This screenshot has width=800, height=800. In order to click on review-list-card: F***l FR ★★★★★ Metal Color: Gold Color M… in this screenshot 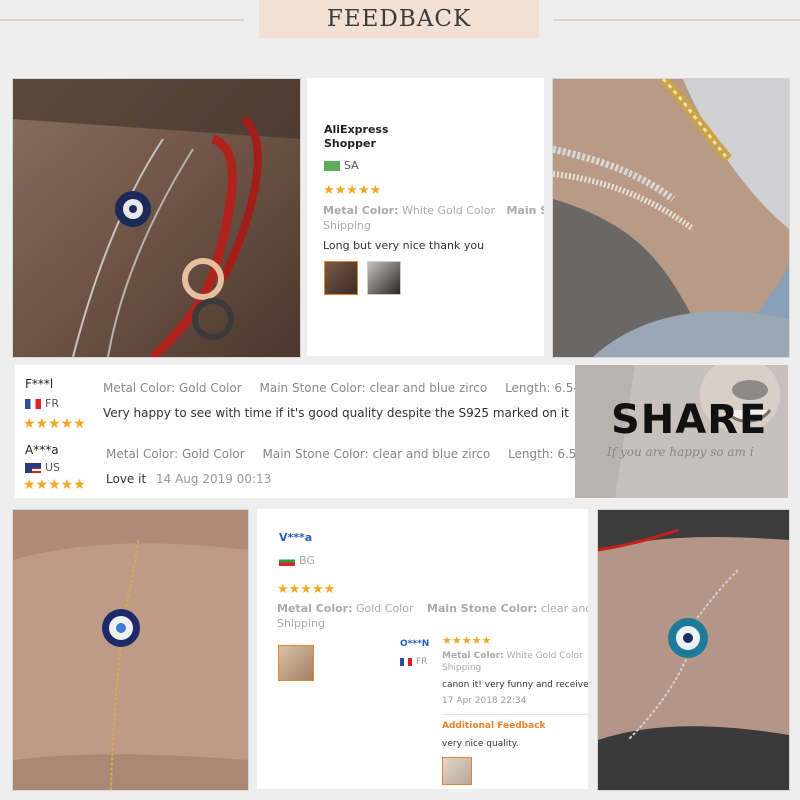, I will do `click(295, 431)`.